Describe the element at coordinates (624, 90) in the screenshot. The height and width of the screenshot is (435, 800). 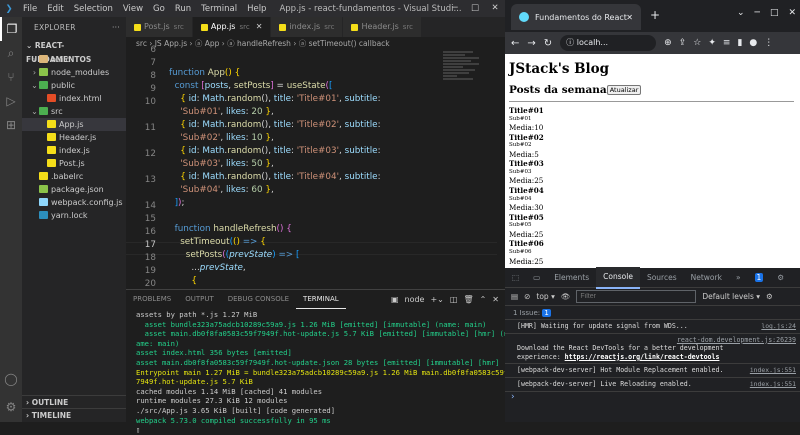
I see `refresh-button: Atualizar` at that location.